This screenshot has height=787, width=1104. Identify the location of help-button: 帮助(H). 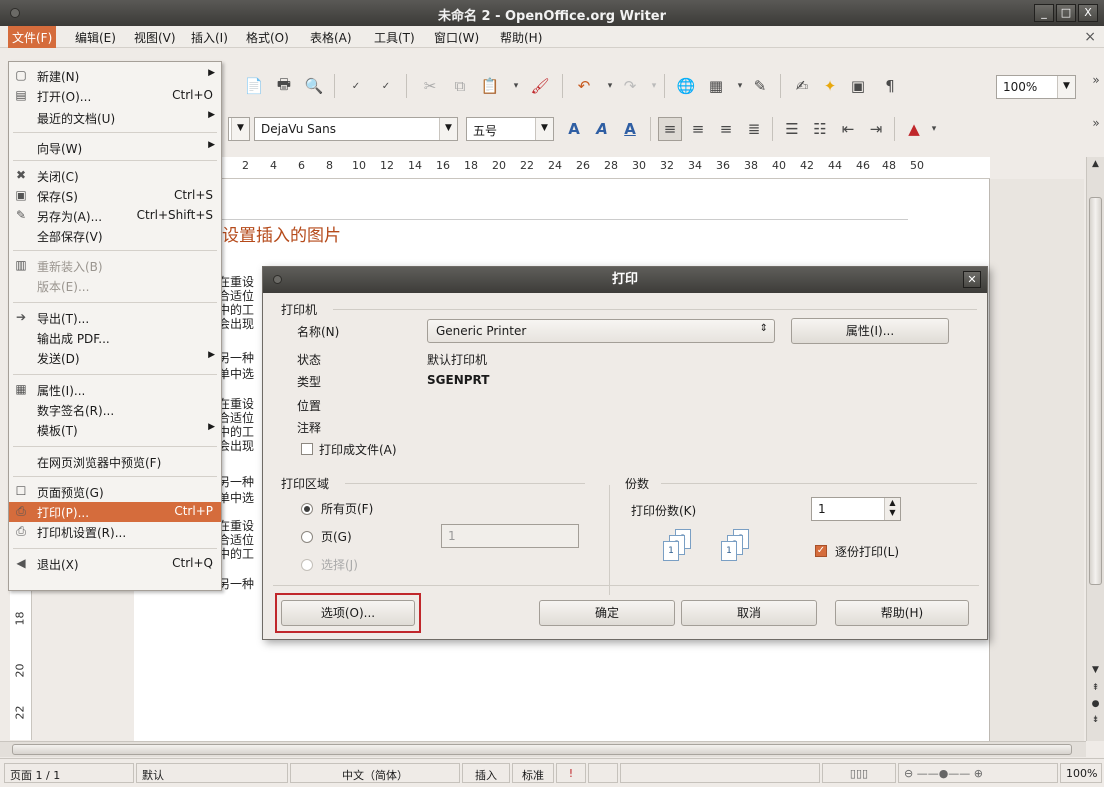
(902, 613).